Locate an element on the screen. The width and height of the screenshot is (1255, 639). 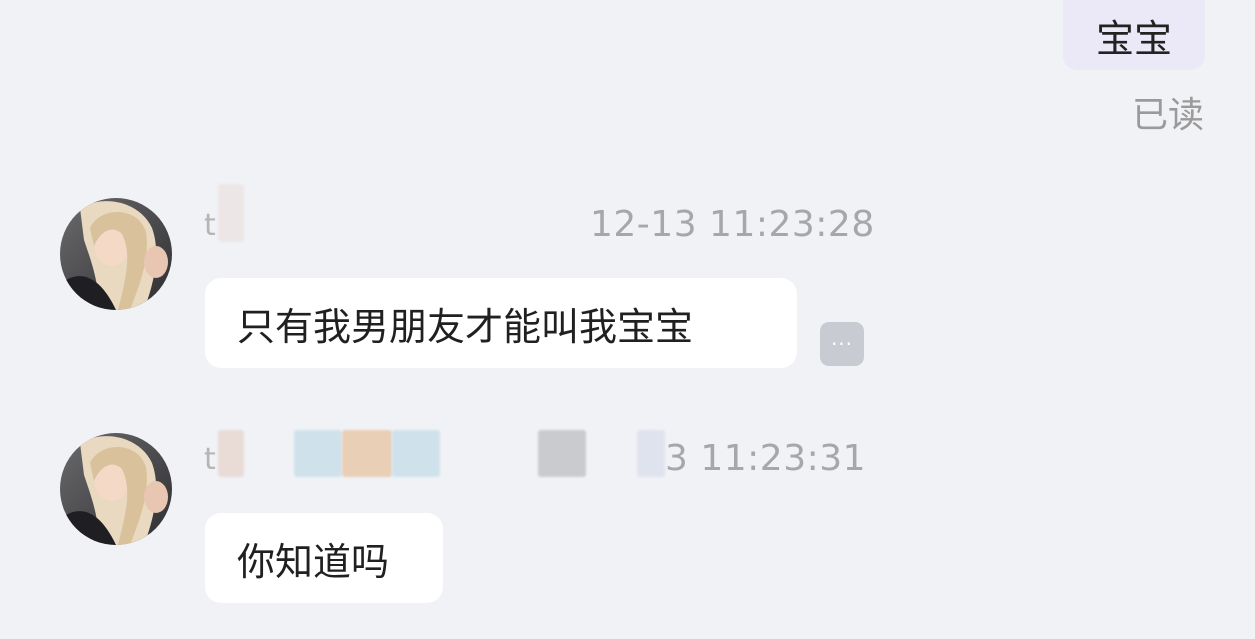
ellipsis-icon: ··· is located at coordinates (842, 344).